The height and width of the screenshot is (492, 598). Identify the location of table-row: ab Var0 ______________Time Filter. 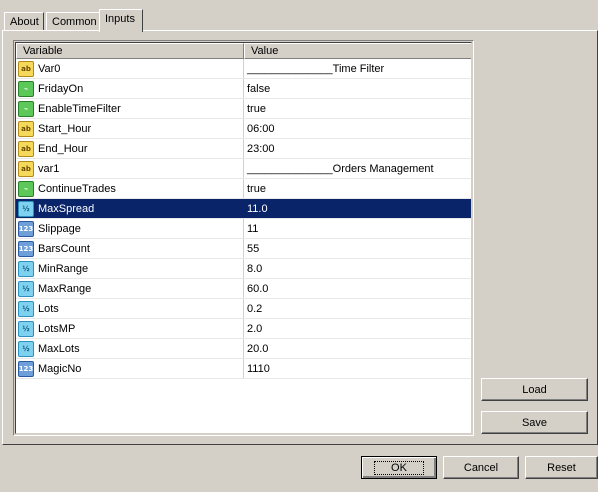
(243, 69).